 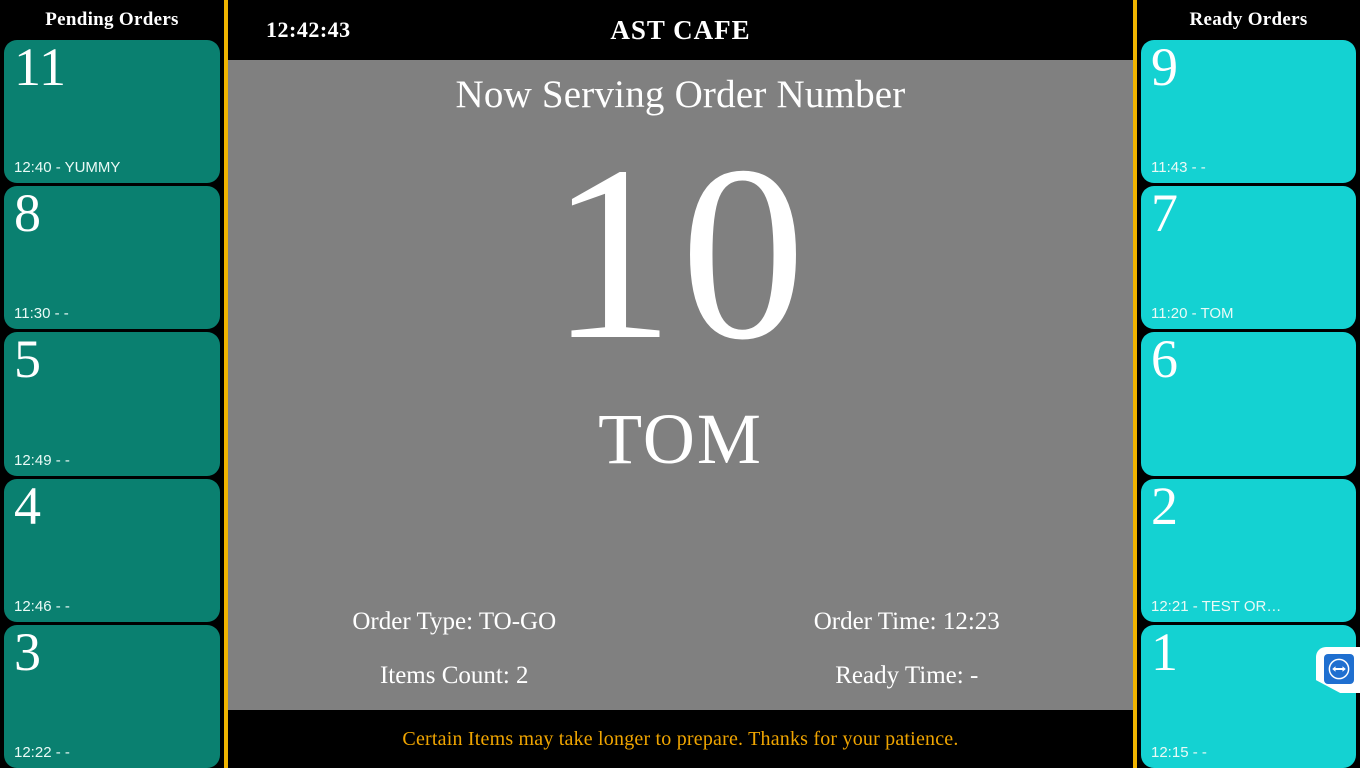 I want to click on order-number: 6, so click(x=1164, y=361).